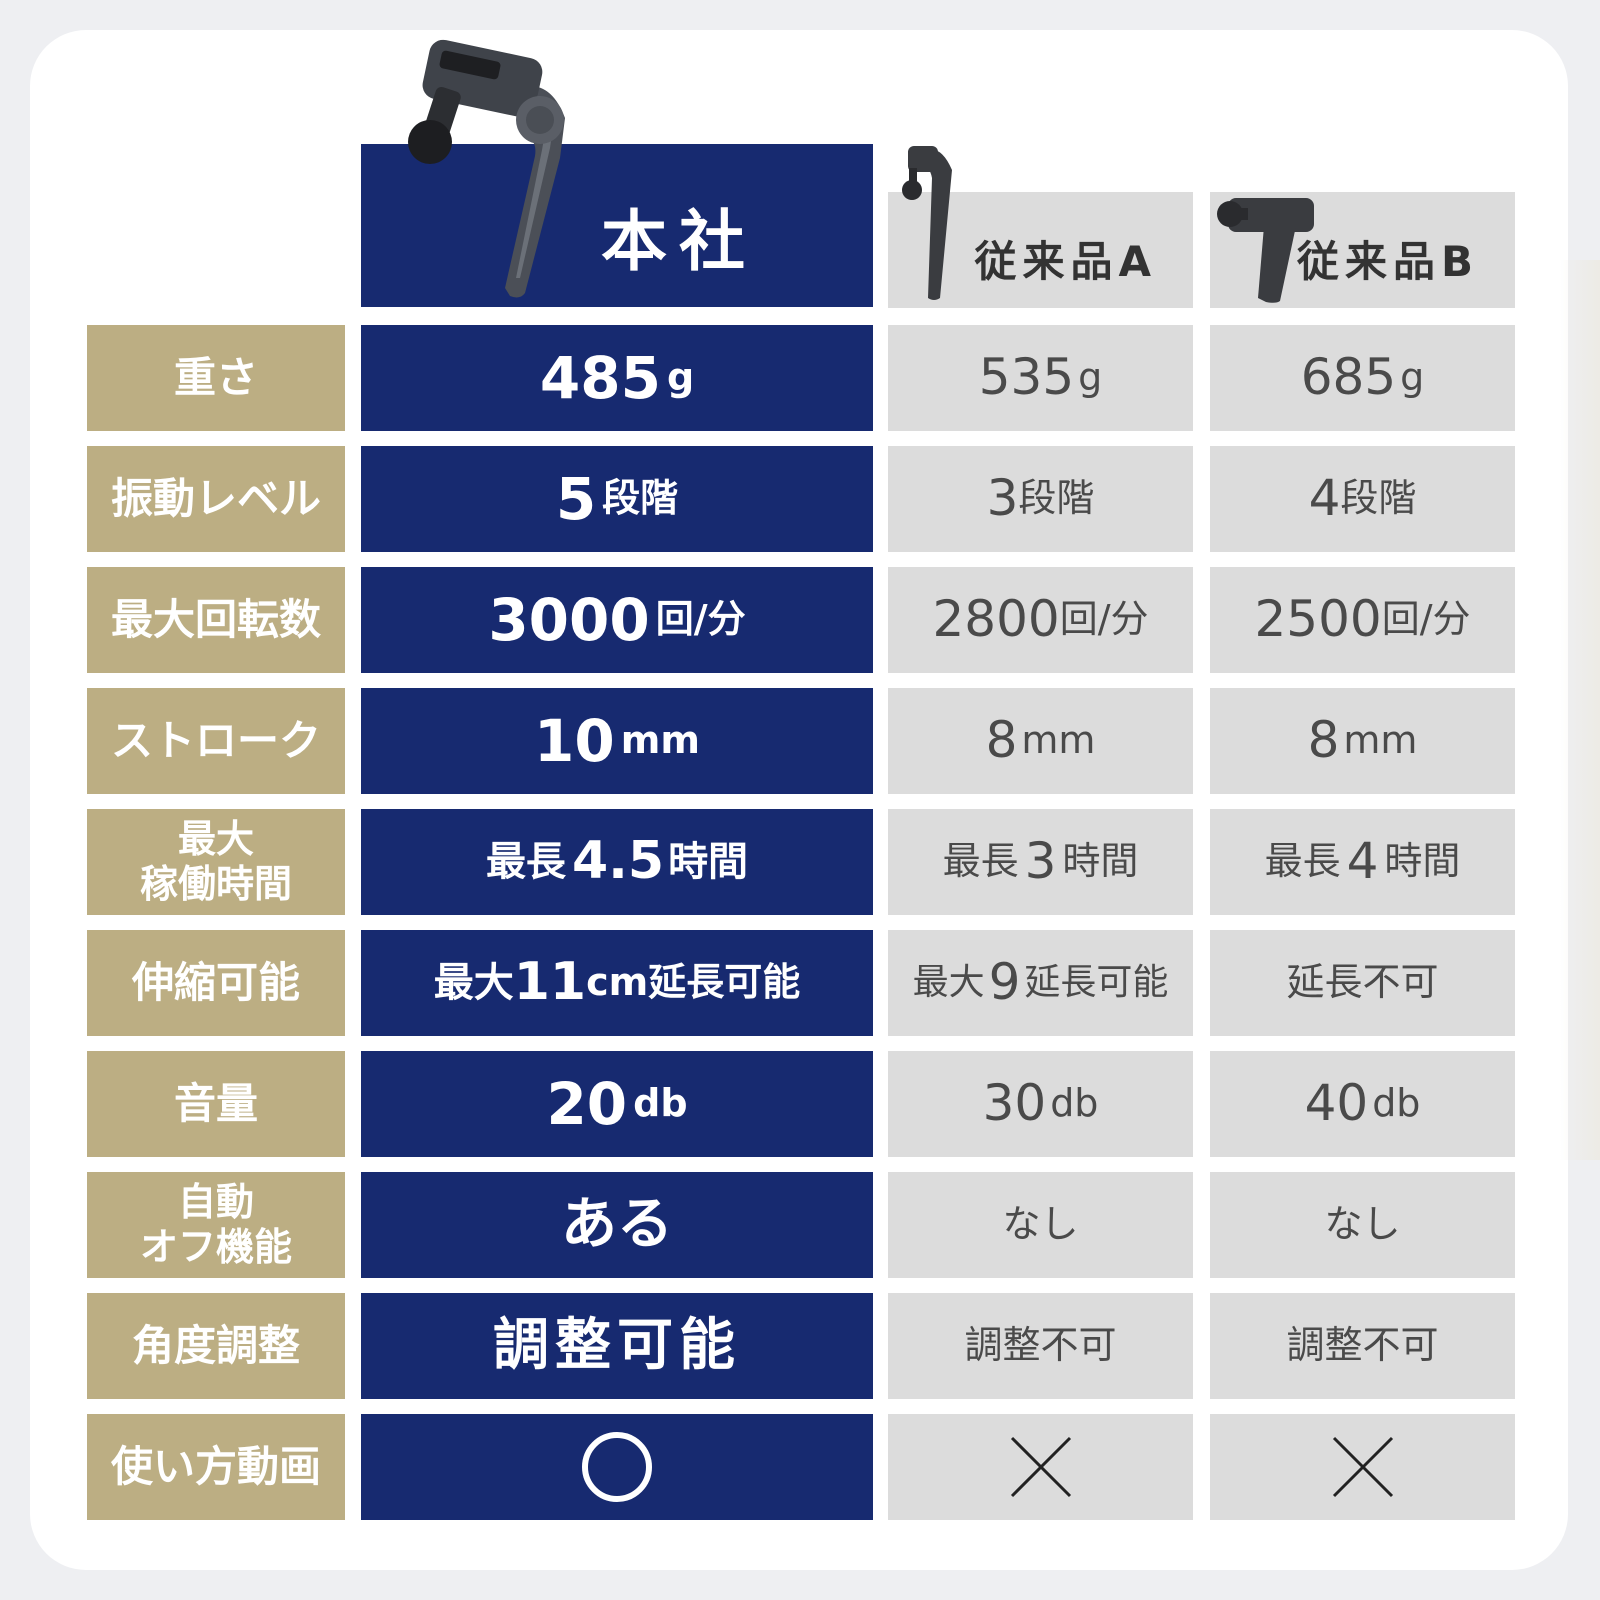 Image resolution: width=1600 pixels, height=1600 pixels. I want to click on a-weight: 535 g, so click(1040, 378).